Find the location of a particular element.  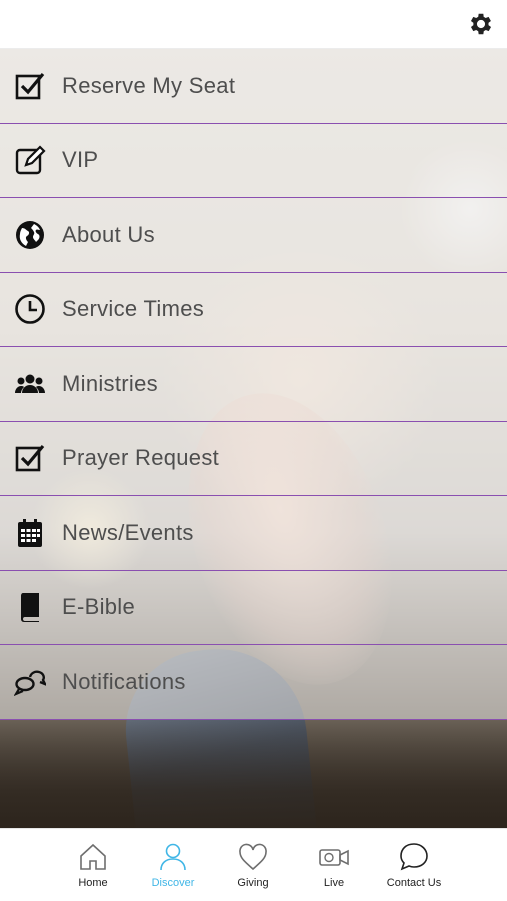

tab-contact-us: Contact Us is located at coordinates (414, 865).